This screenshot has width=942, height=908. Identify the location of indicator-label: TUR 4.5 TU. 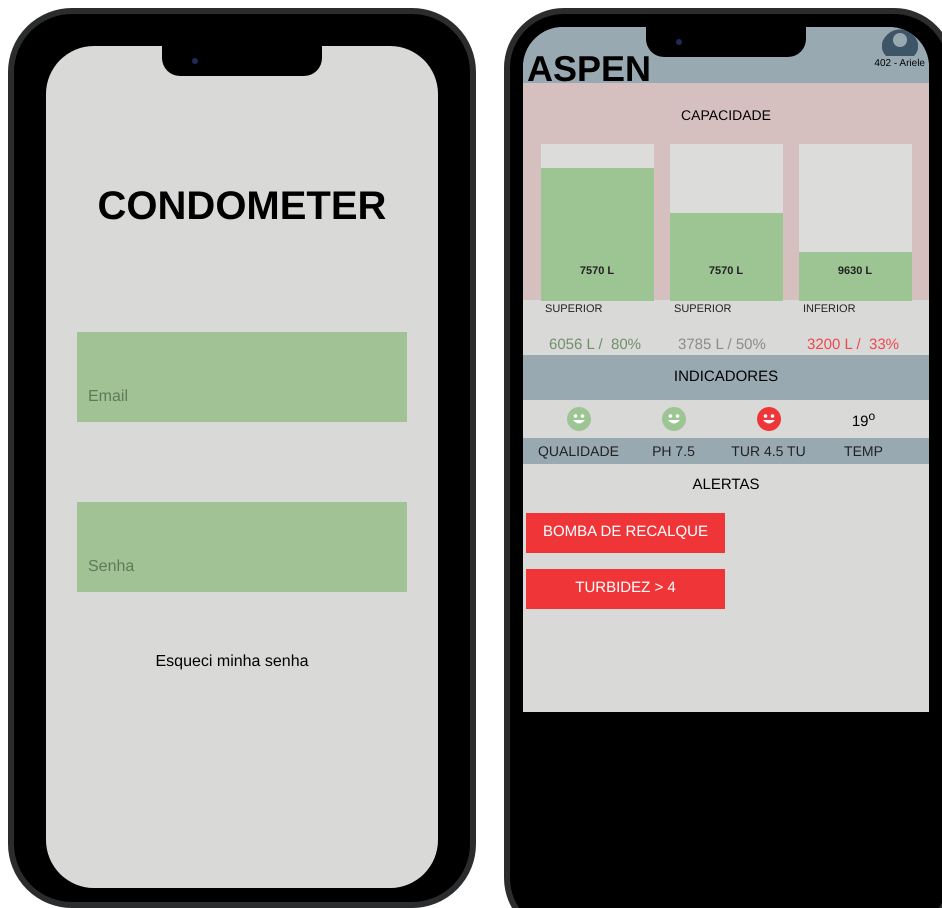
(768, 451).